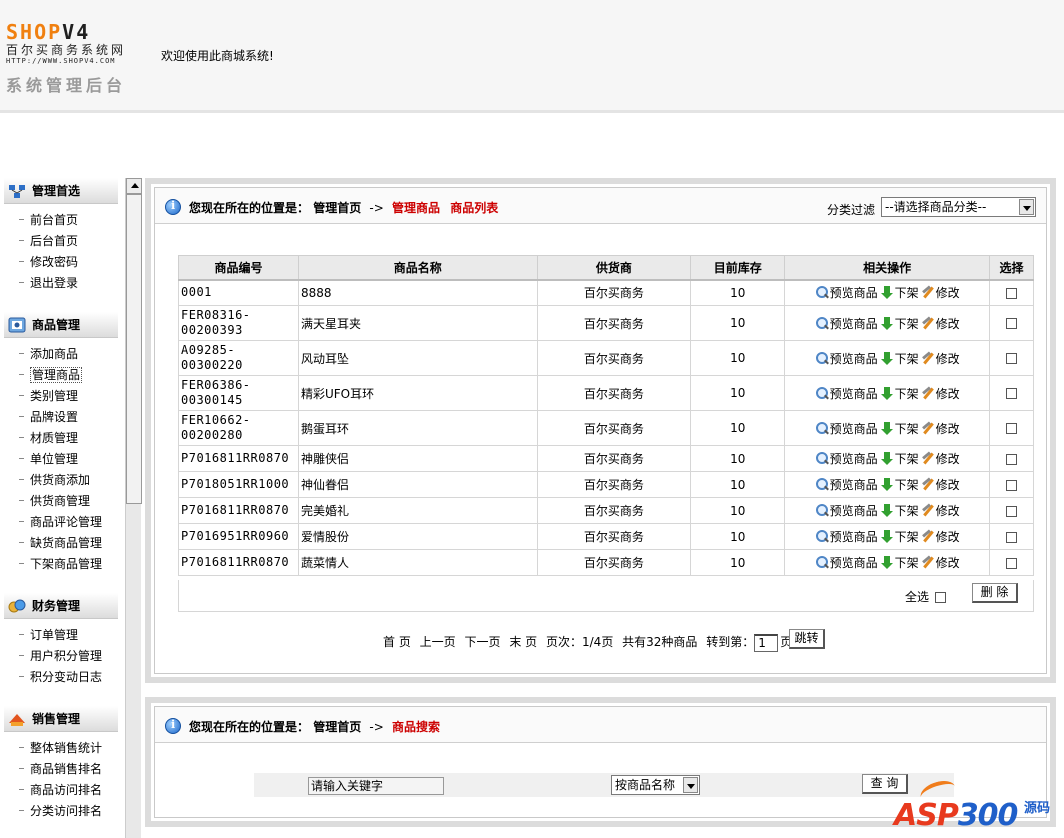  What do you see at coordinates (61, 325) in the screenshot?
I see `sidebar-group-header: 商品管理` at bounding box center [61, 325].